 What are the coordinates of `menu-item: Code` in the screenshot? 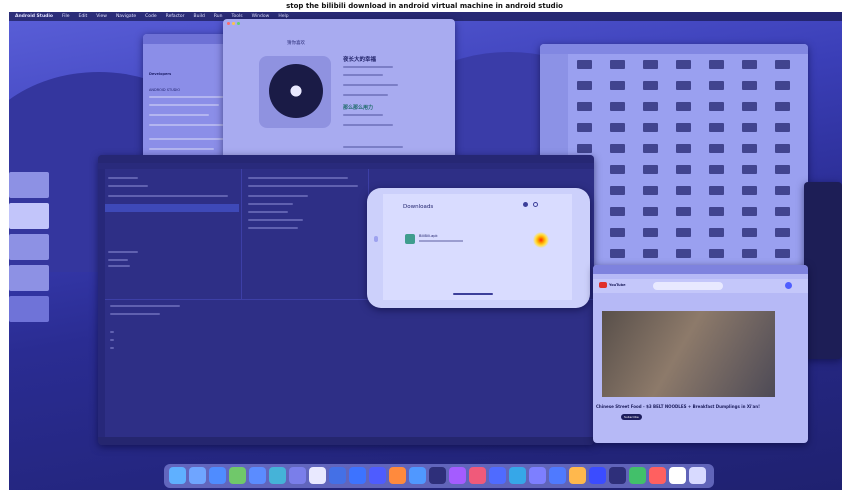 It's located at (151, 16).